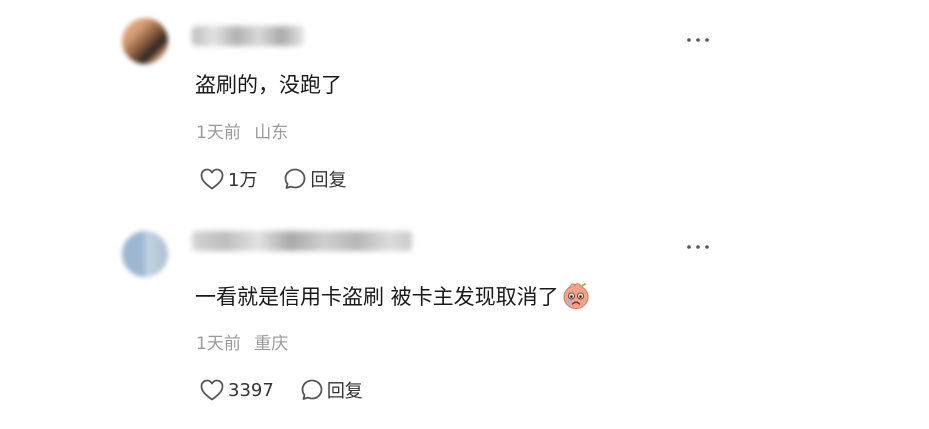 Image resolution: width=929 pixels, height=429 pixels. Describe the element at coordinates (243, 180) in the screenshot. I see `like-count: 1万` at that location.